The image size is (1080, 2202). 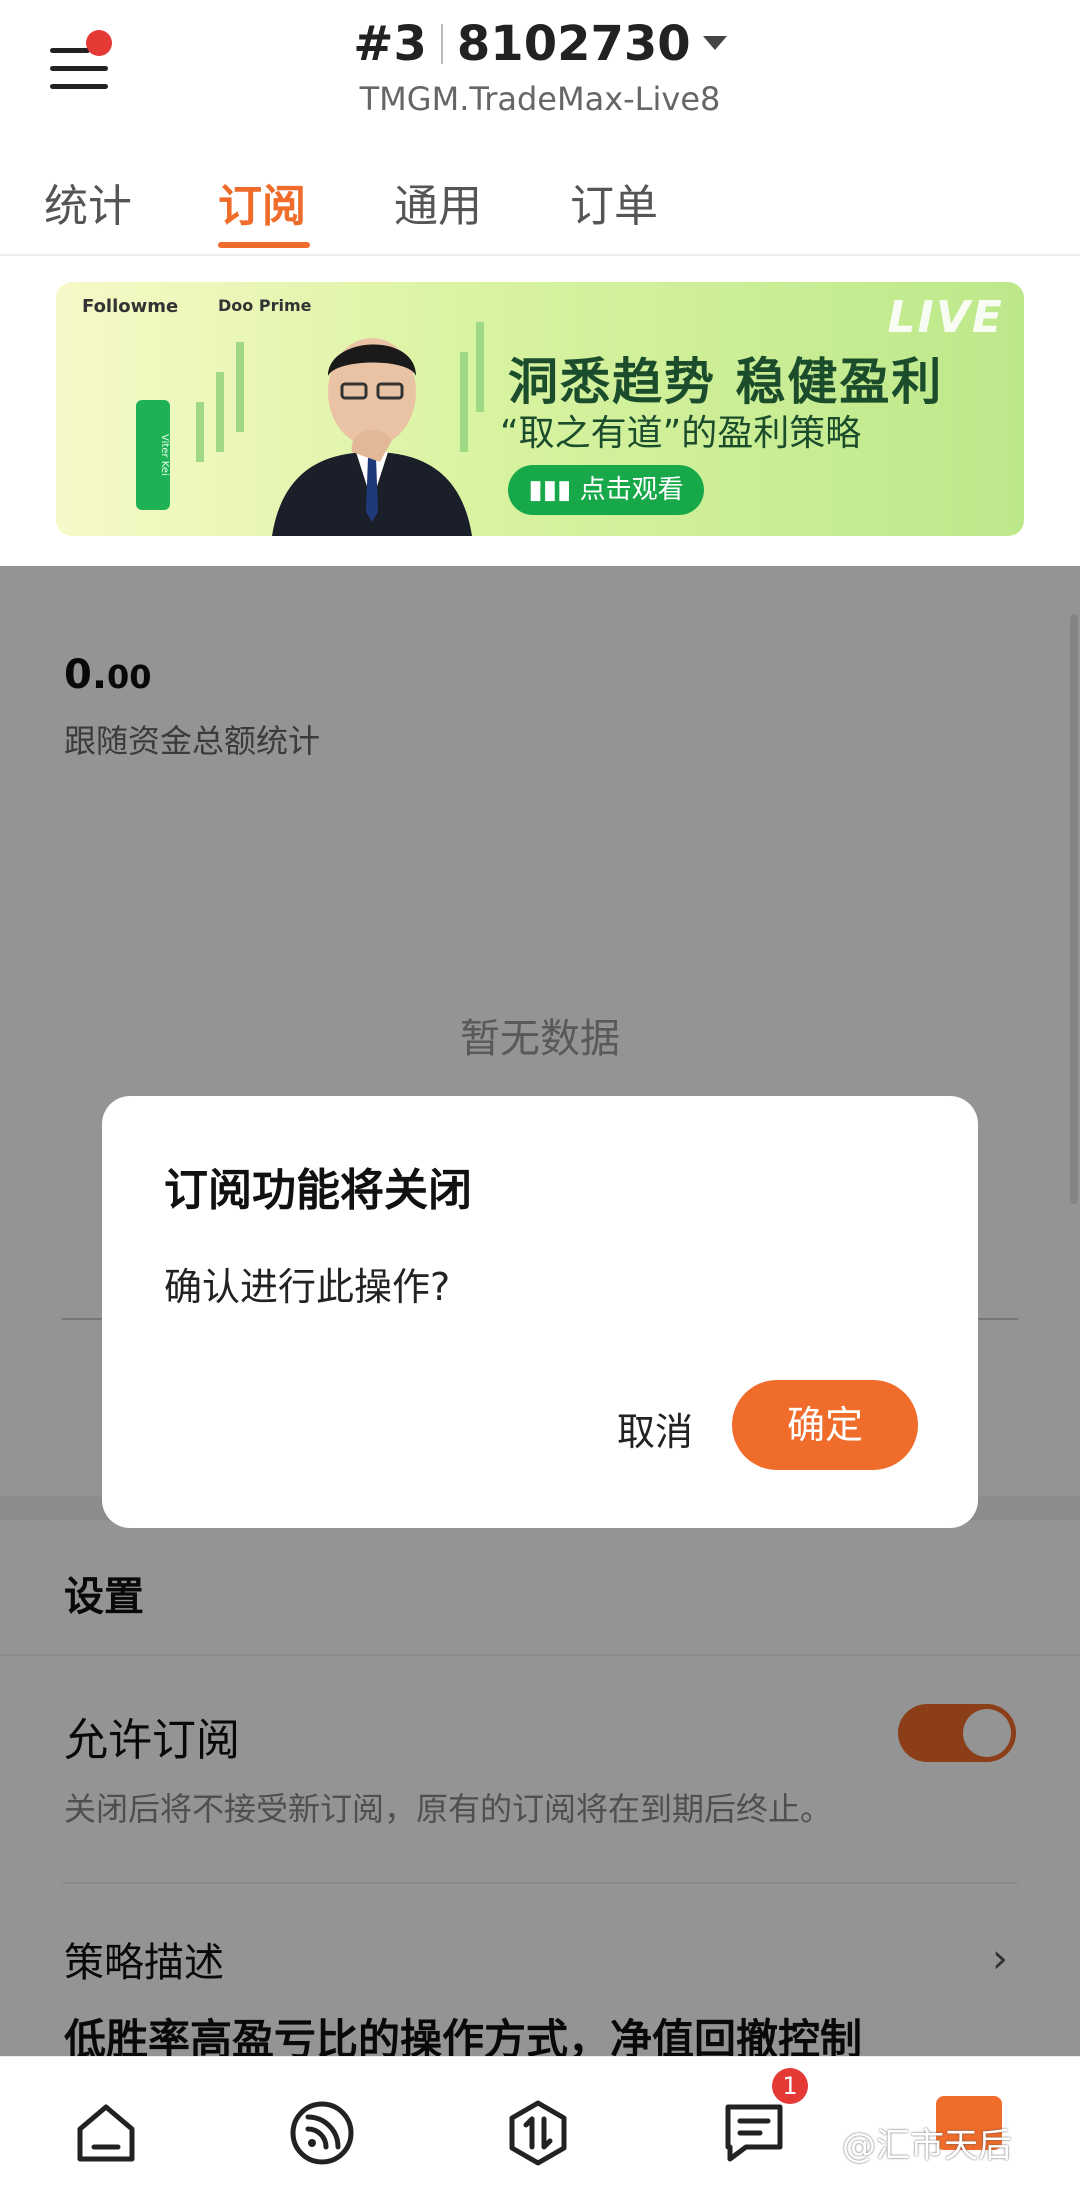 I want to click on tab-orders: 订单, so click(x=614, y=202).